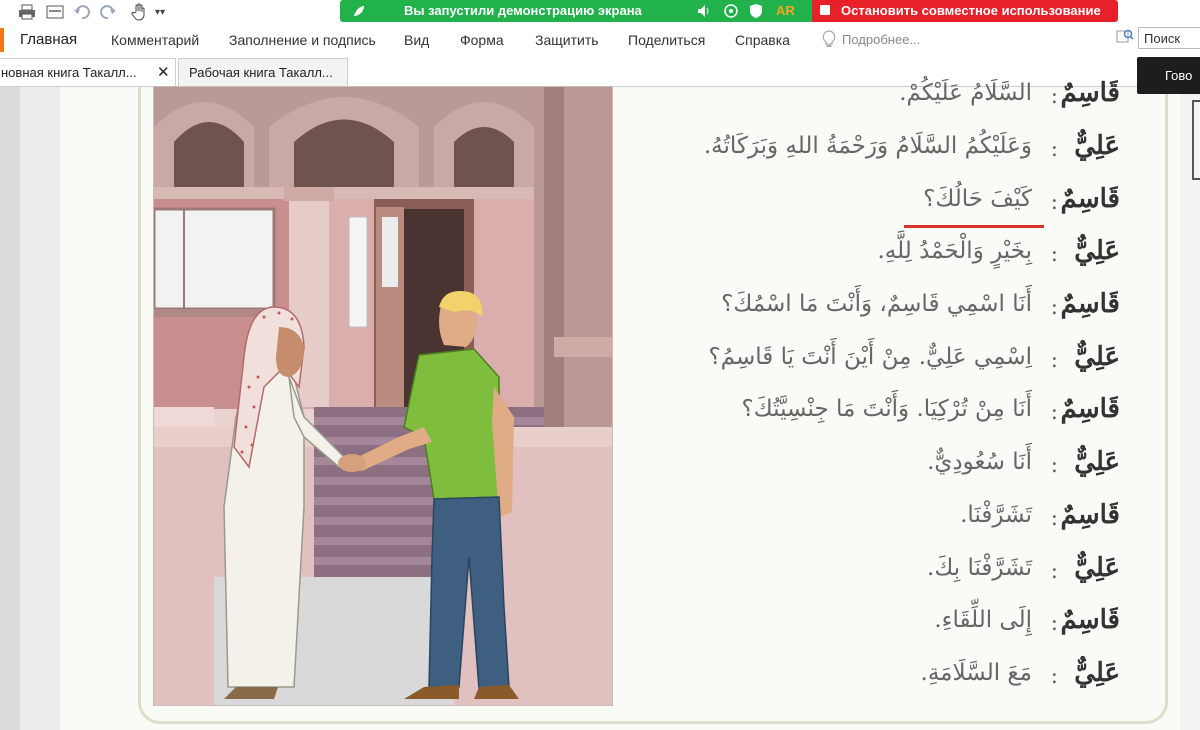  Describe the element at coordinates (160, 12) in the screenshot. I see `customize-icon: ▾▾` at that location.